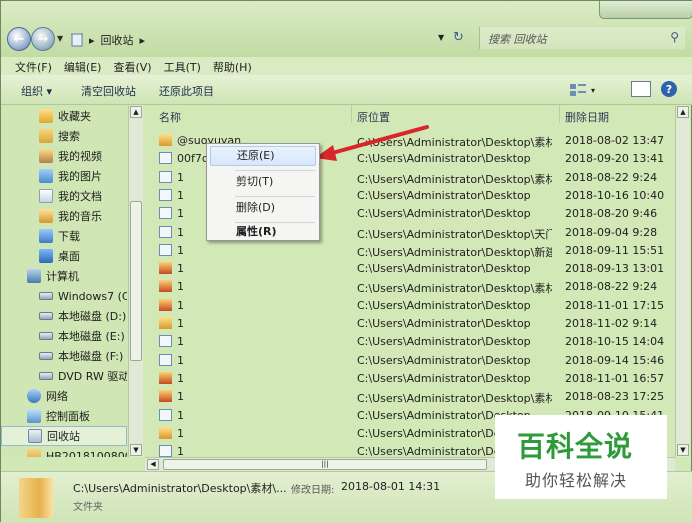 The height and width of the screenshot is (523, 692). I want to click on change-view-button: ▾, so click(589, 90).